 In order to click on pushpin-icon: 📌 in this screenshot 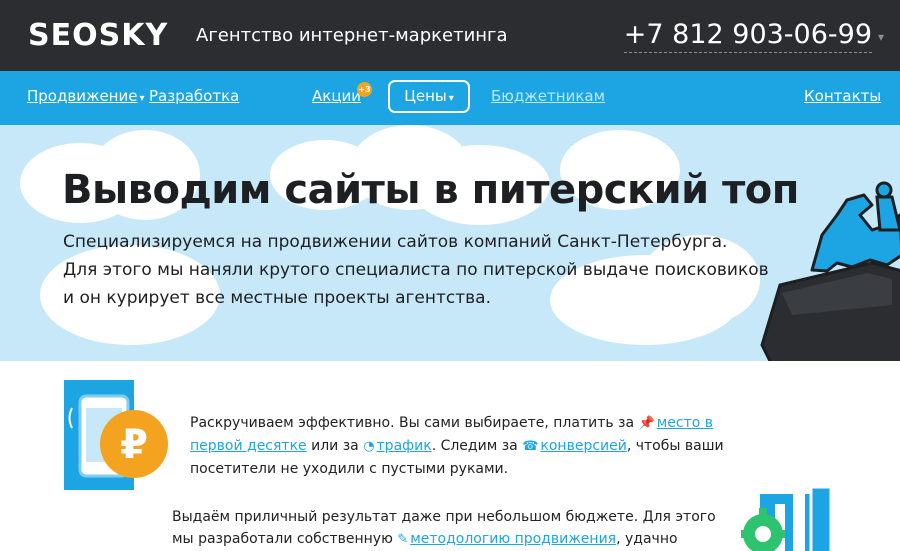, I will do `click(646, 423)`.